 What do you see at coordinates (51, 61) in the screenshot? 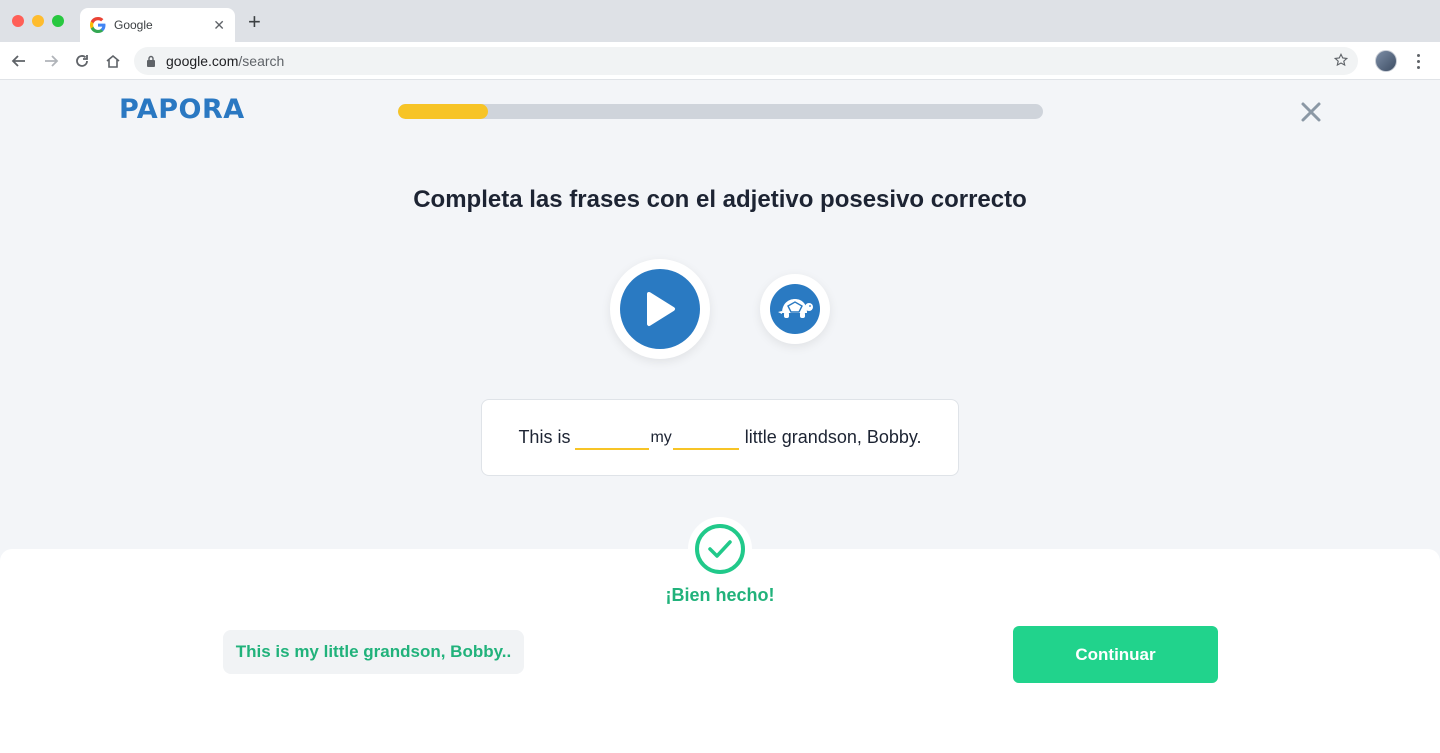
I see `forward-arrow-icon` at bounding box center [51, 61].